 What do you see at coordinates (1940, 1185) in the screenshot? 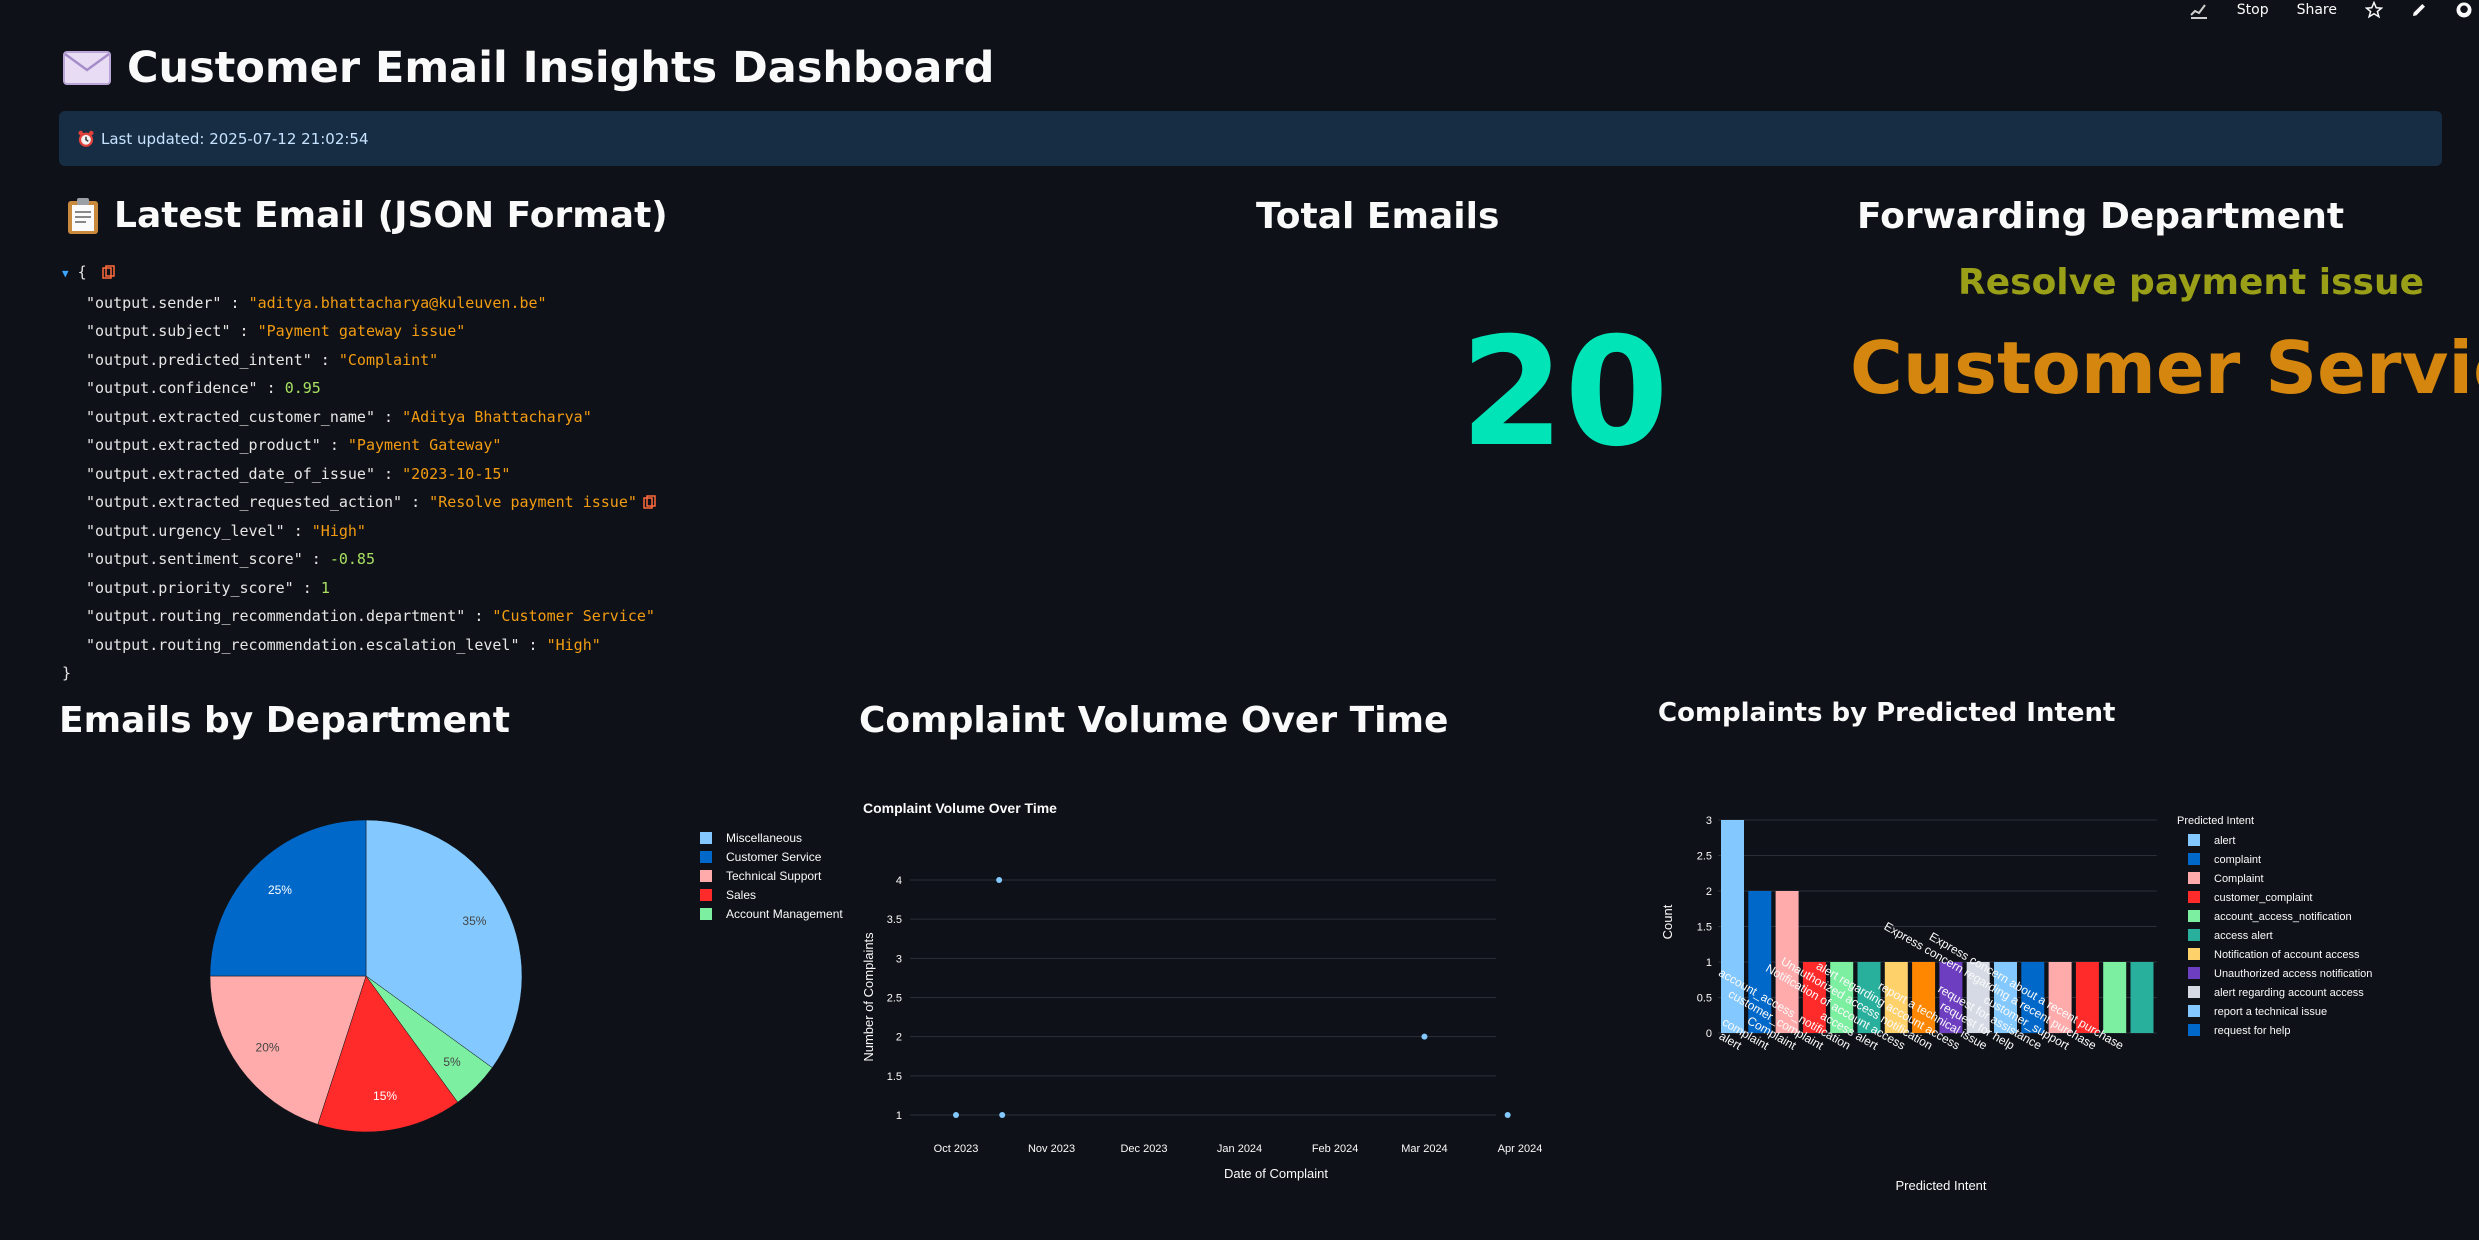
I see `x-axis-label: Predicted Intent` at bounding box center [1940, 1185].